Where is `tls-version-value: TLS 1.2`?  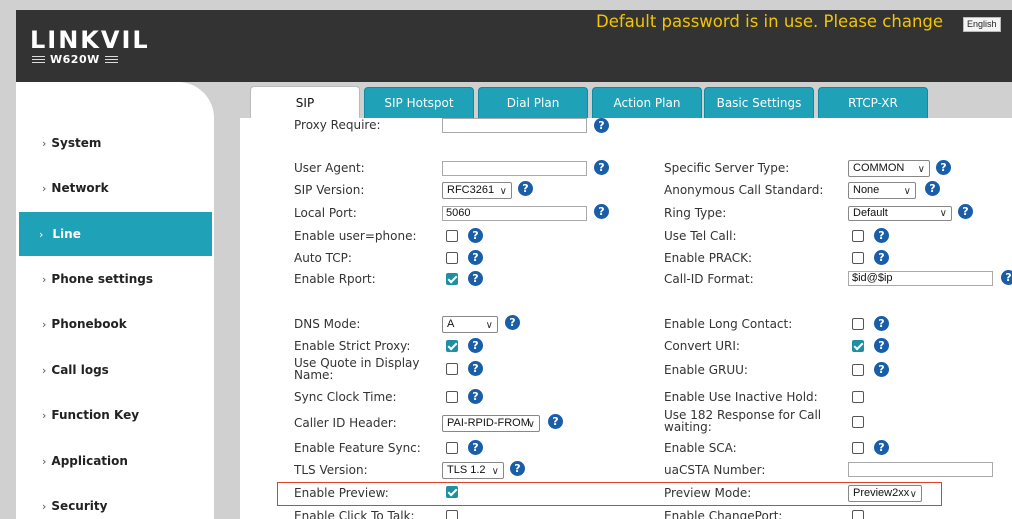 tls-version-value: TLS 1.2 is located at coordinates (466, 470).